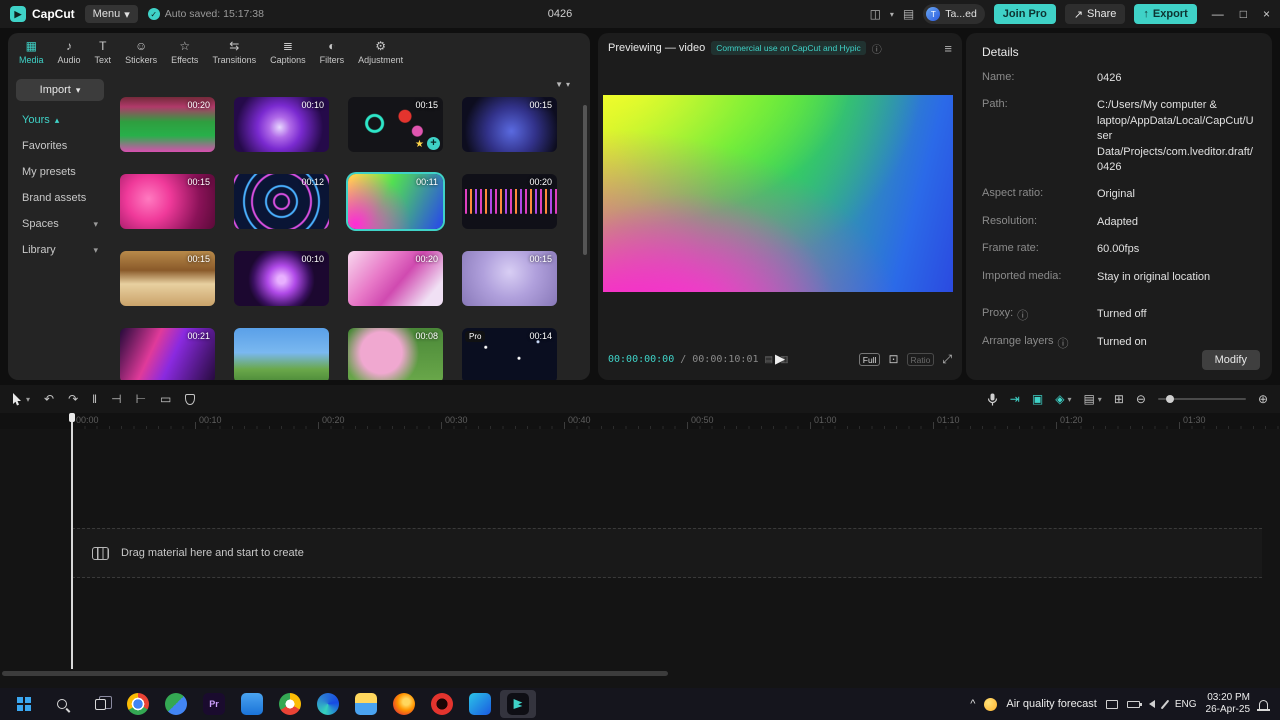  What do you see at coordinates (404, 704) in the screenshot?
I see `taskbar-app-firefox` at bounding box center [404, 704].